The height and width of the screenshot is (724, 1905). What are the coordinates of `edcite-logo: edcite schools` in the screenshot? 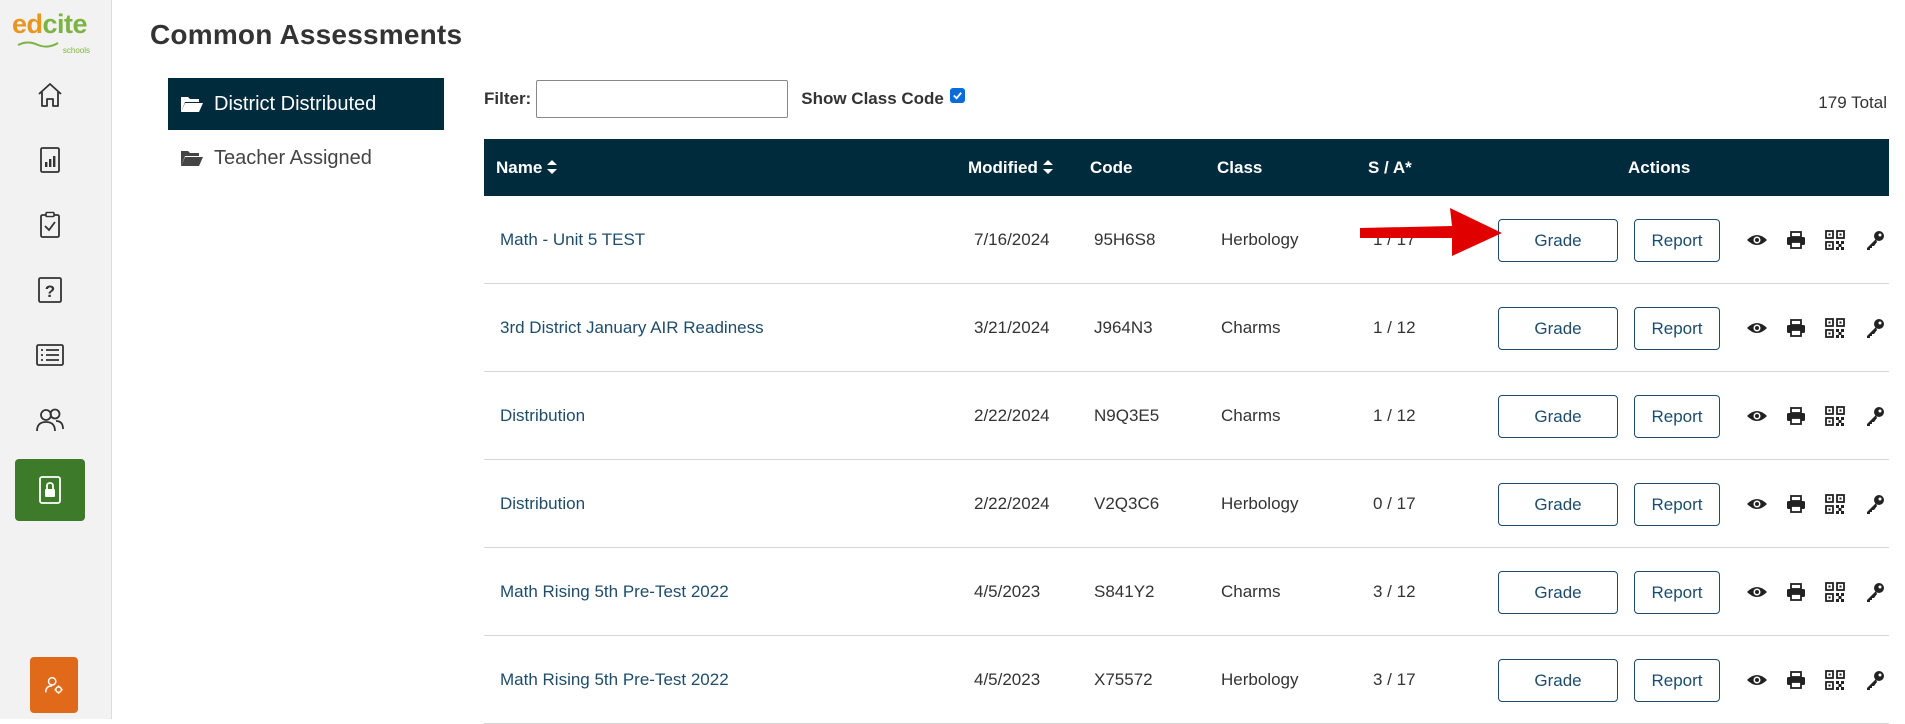 It's located at (55, 32).